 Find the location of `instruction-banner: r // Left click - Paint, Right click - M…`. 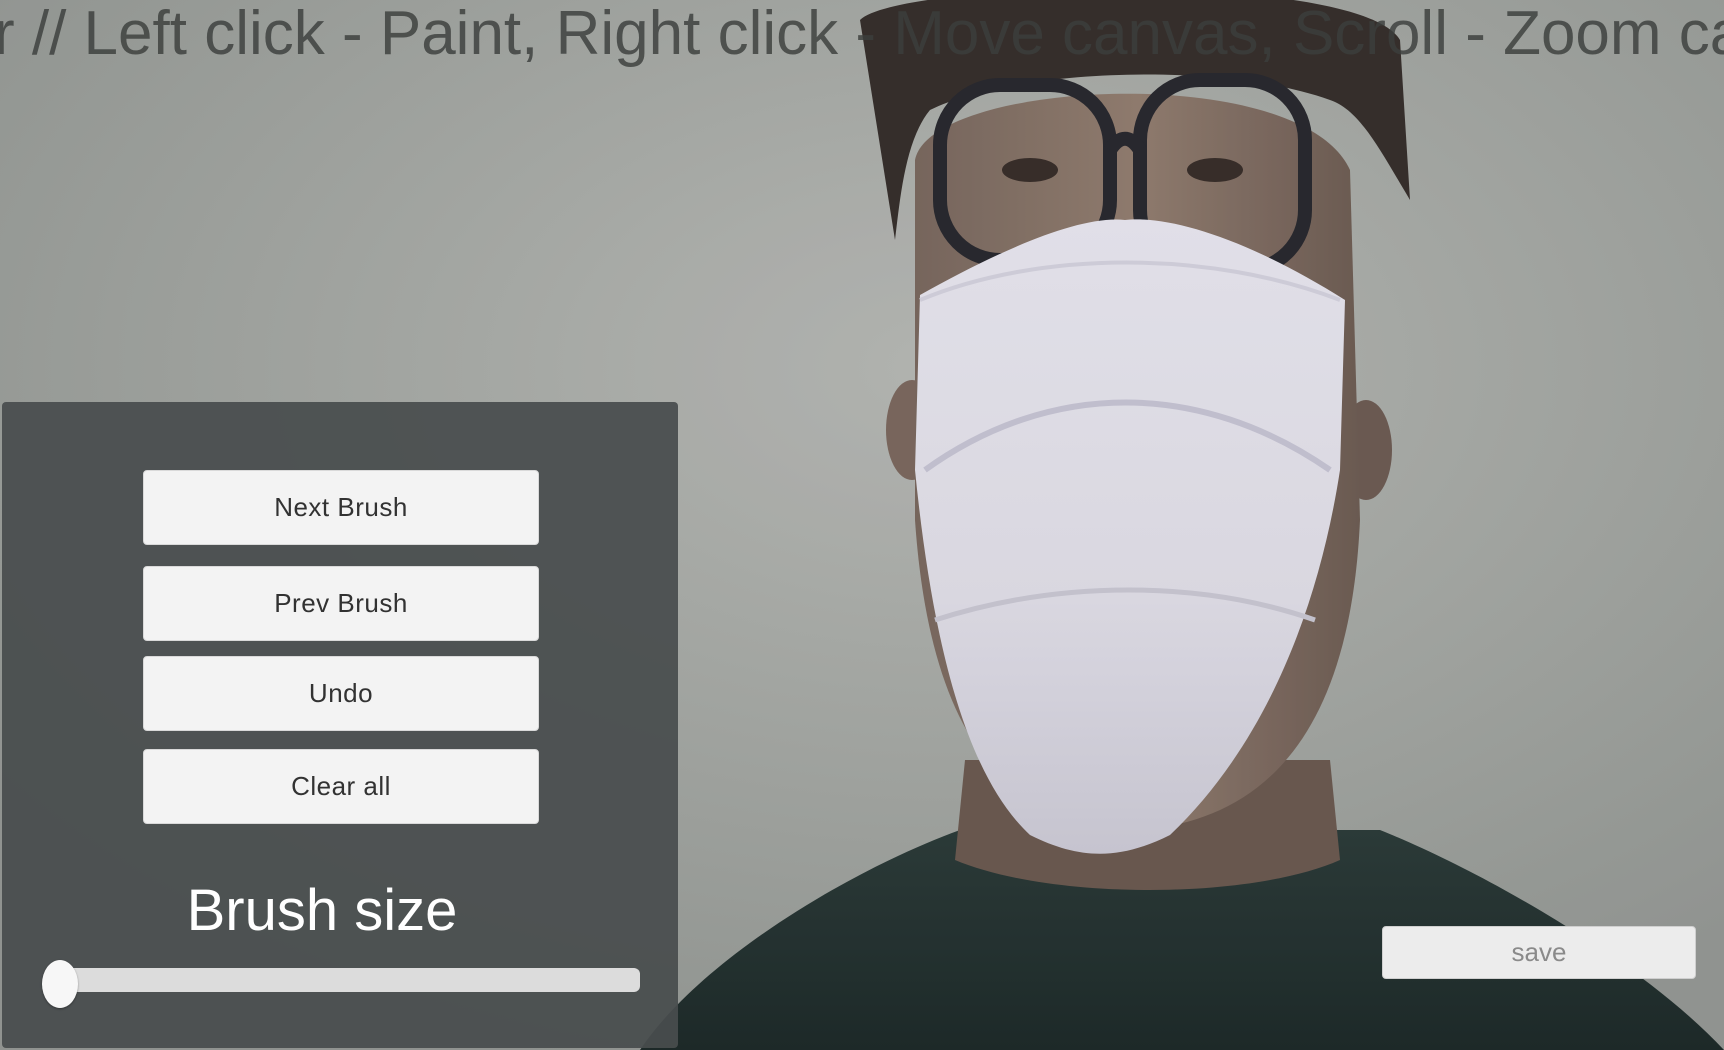

instruction-banner: r // Left click - Paint, Right click - M… is located at coordinates (862, 34).